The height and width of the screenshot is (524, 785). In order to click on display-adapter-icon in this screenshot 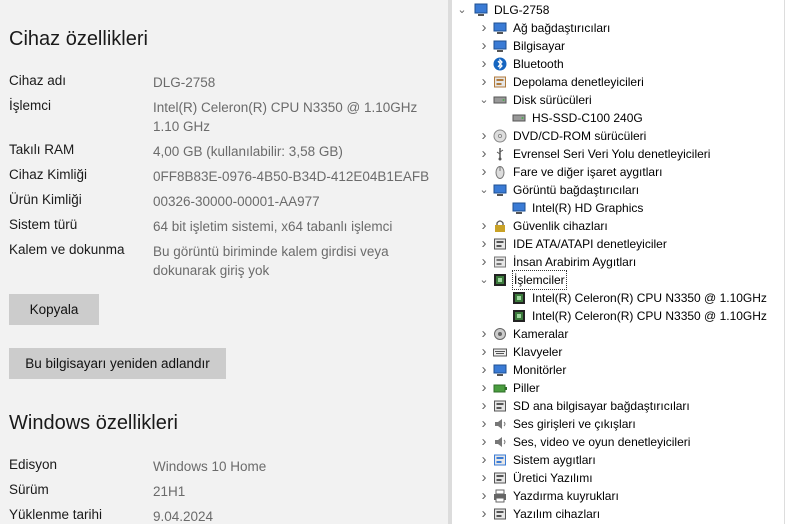, I will do `click(500, 190)`.